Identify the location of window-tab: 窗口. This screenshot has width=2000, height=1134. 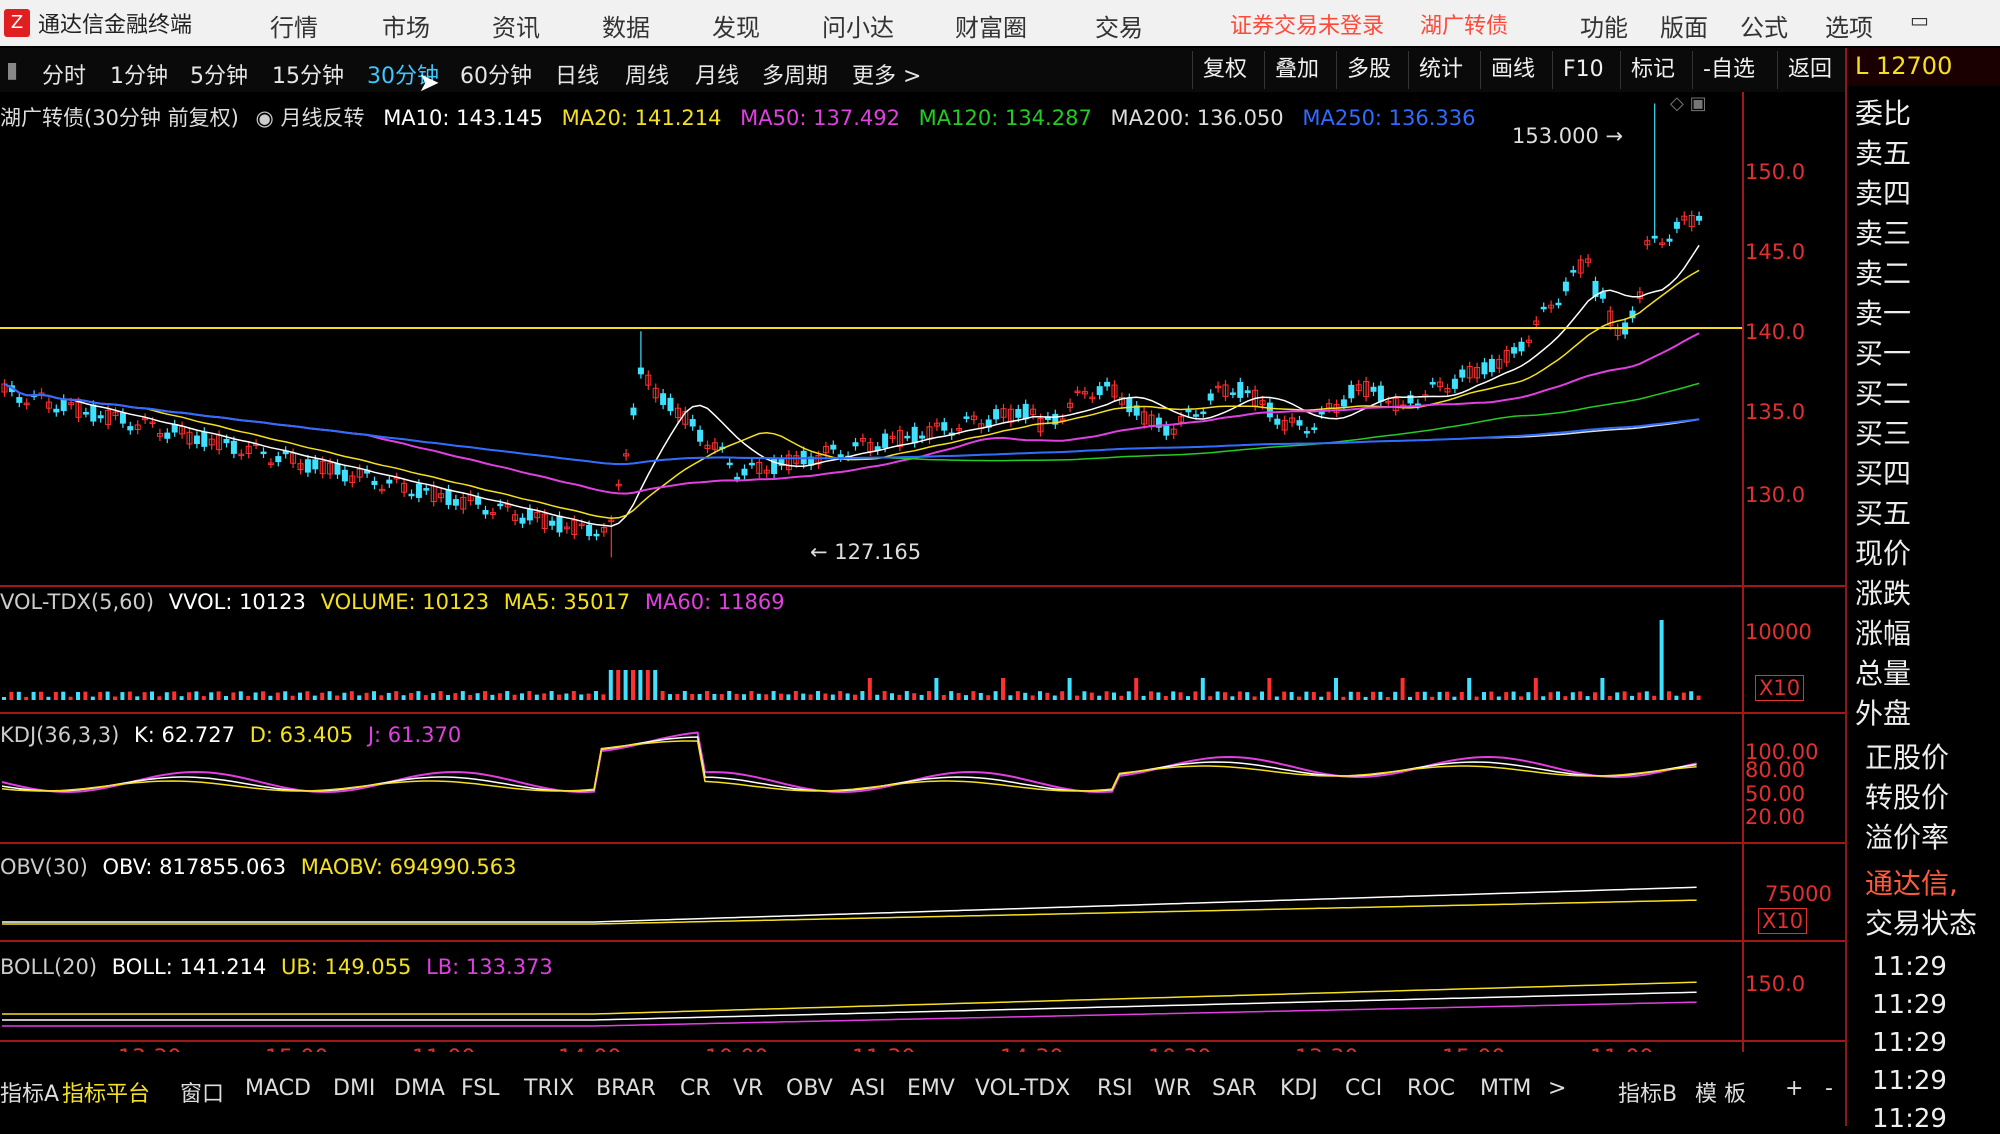
(202, 1092).